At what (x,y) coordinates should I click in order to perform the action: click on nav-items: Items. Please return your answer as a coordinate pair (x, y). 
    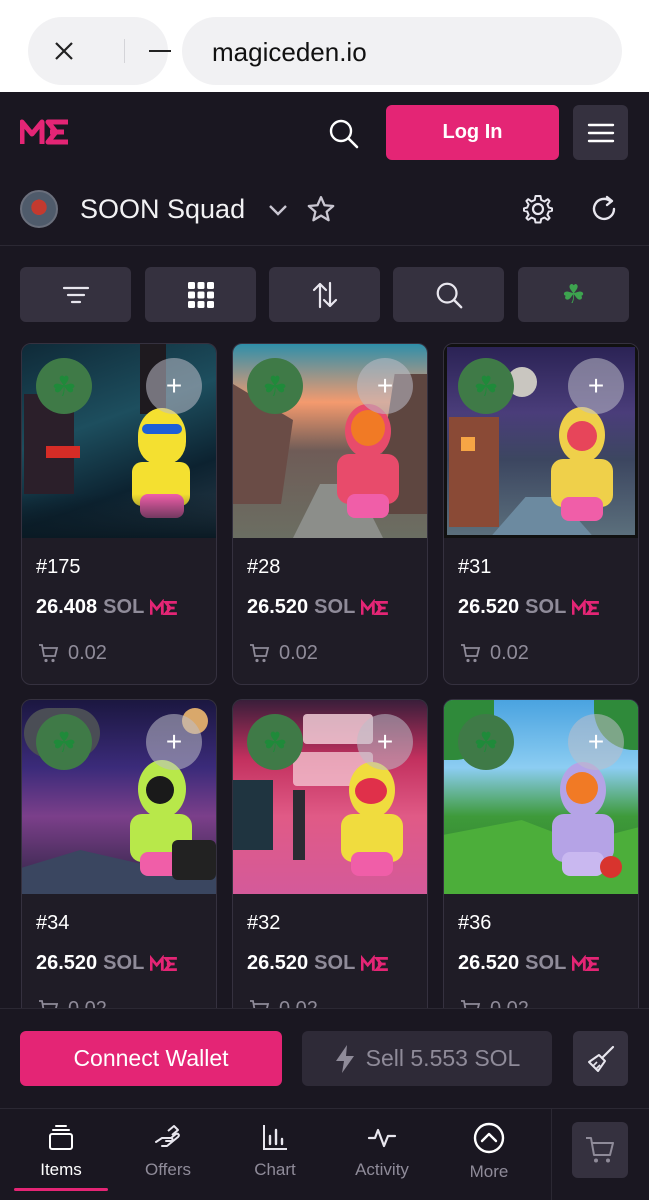
    Looking at the image, I should click on (61, 1151).